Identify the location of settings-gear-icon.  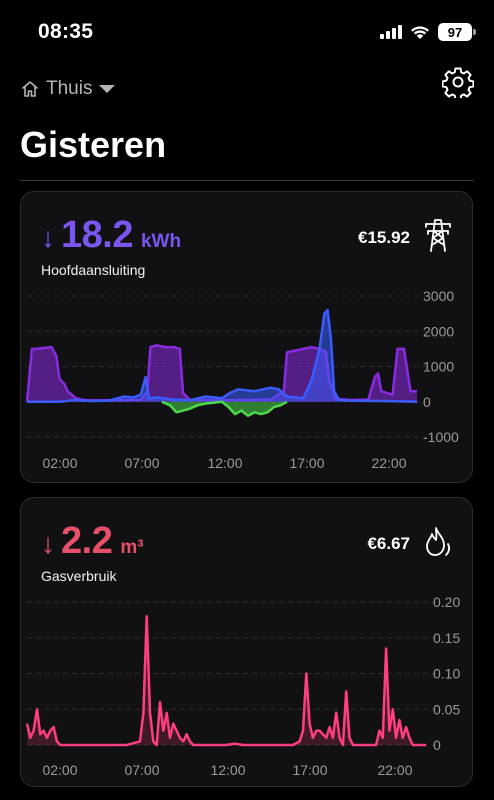
(458, 82).